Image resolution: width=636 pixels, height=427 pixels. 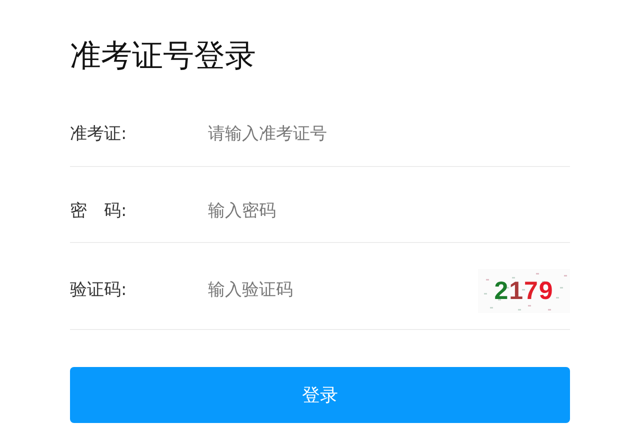 What do you see at coordinates (389, 211) in the screenshot?
I see `password-field: 输入密码` at bounding box center [389, 211].